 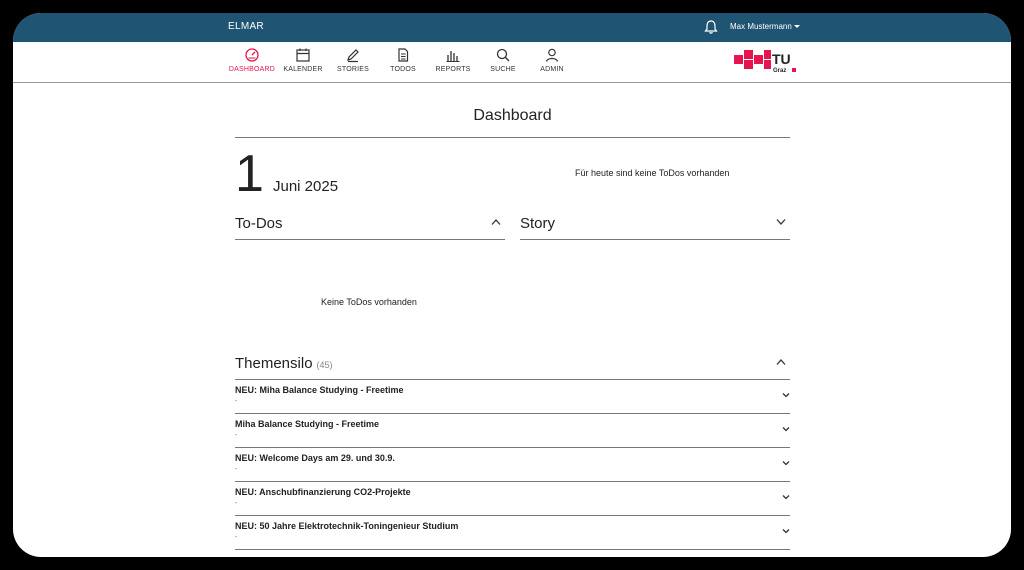 I want to click on search-icon, so click(x=503, y=55).